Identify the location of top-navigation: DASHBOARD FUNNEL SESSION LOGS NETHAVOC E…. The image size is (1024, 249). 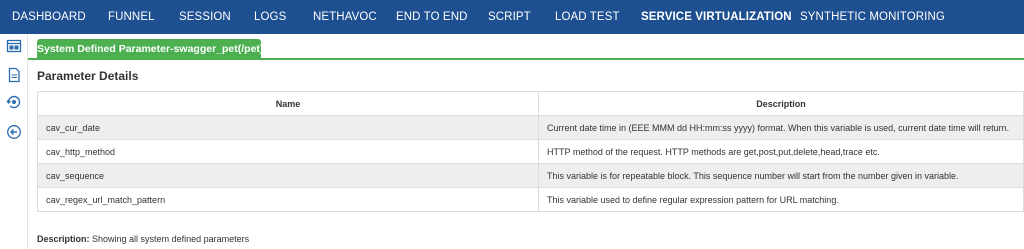
(512, 17).